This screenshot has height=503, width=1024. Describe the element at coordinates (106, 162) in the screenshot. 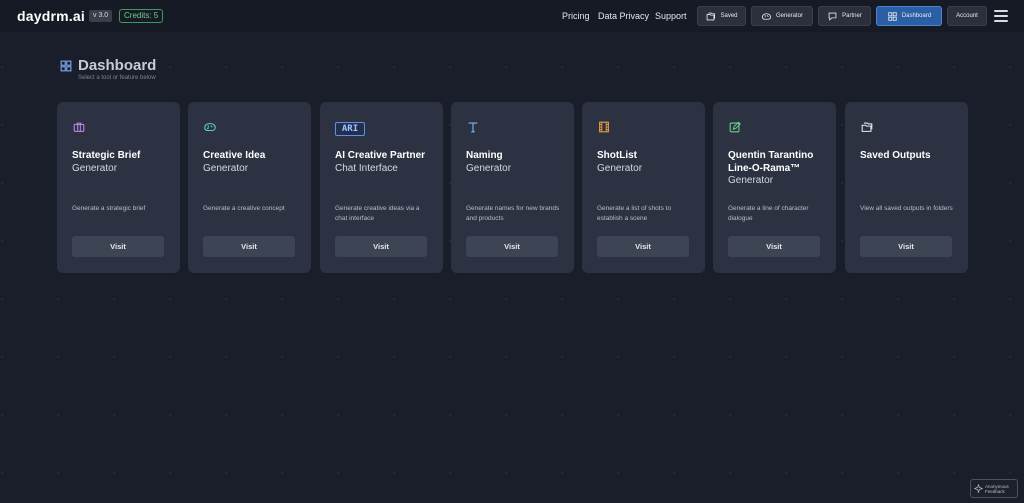

I see `card-title: Strategic Brief Generator` at that location.